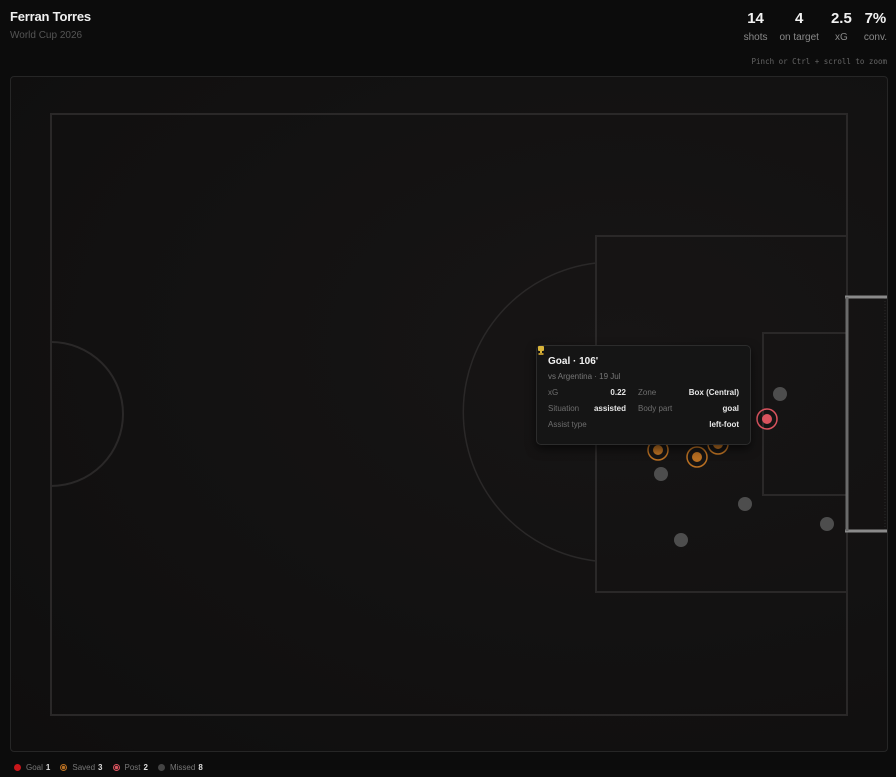 This screenshot has width=896, height=777. I want to click on tooltip-subtitle: vs Argentina · 19 Jul, so click(584, 376).